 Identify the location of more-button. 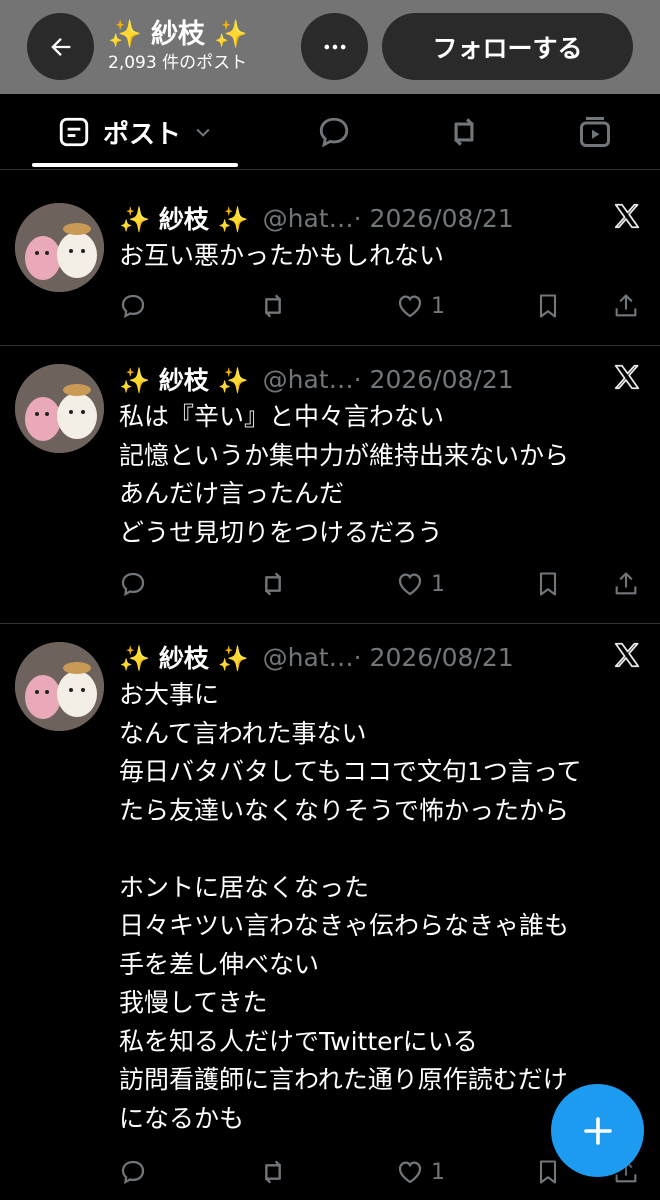
(334, 46).